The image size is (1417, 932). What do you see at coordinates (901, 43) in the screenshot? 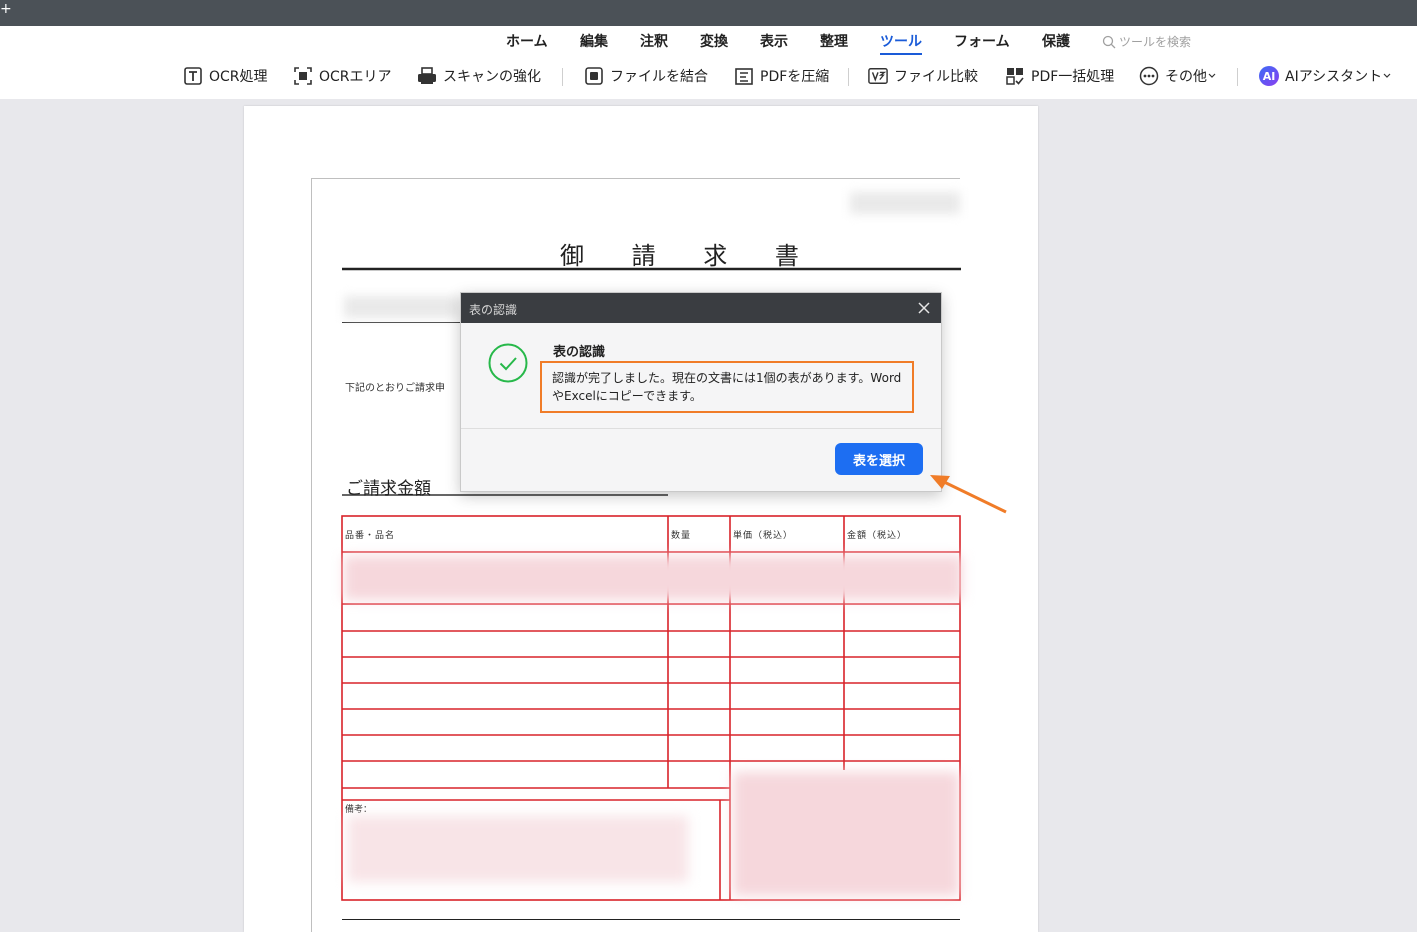
I see `menu-tools: ツール` at bounding box center [901, 43].